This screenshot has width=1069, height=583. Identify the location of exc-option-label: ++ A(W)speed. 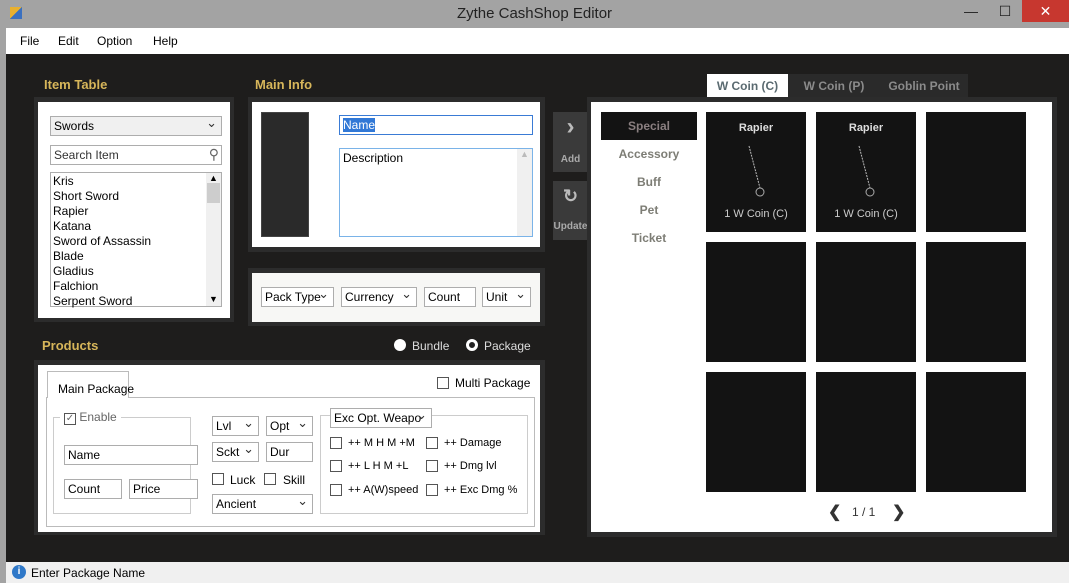
(383, 490).